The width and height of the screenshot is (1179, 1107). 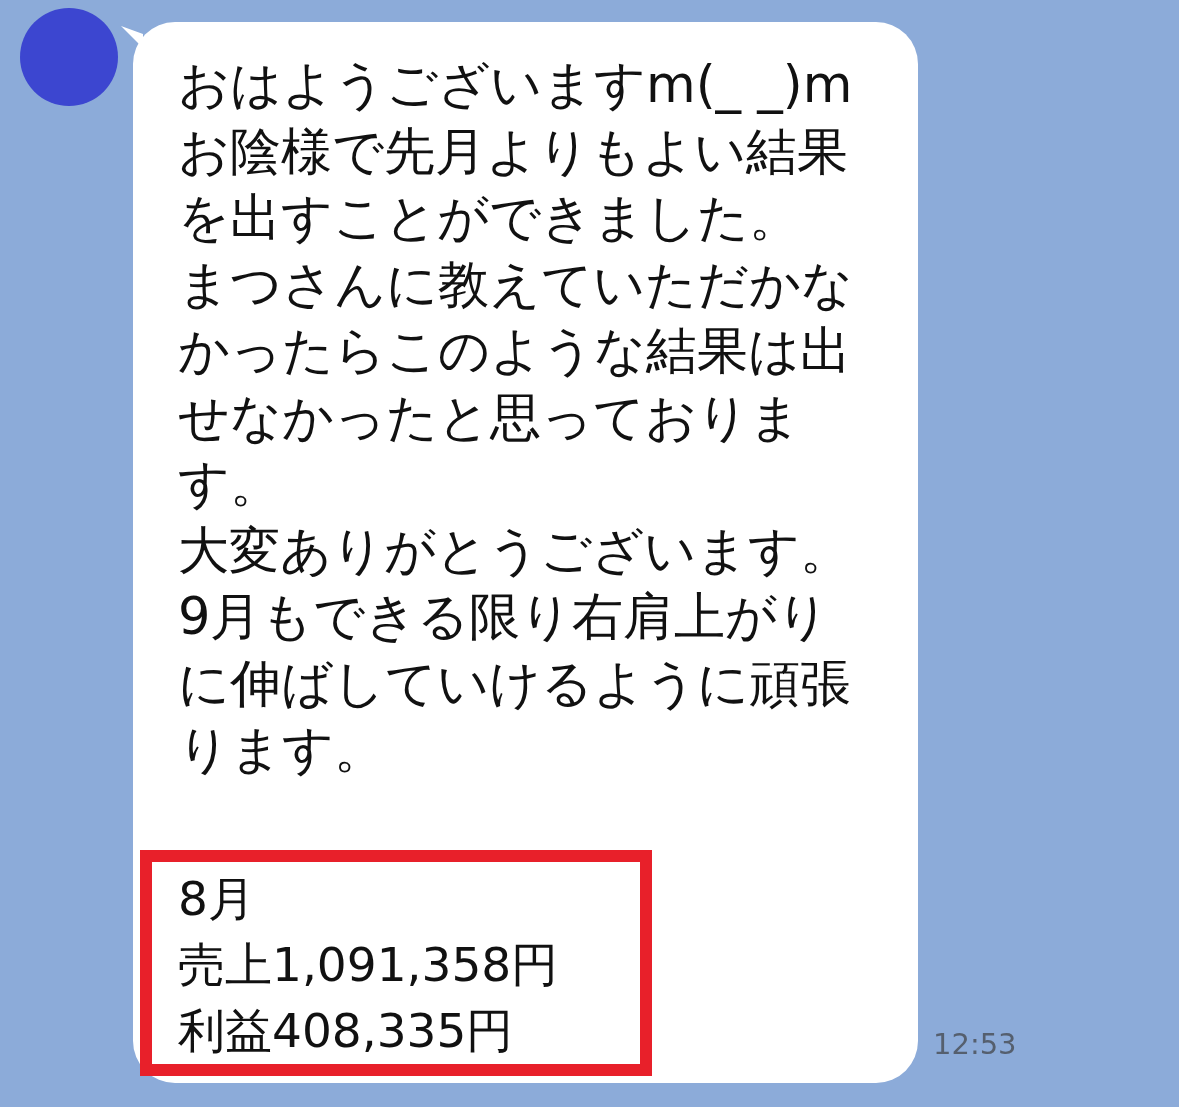 What do you see at coordinates (346, 1030) in the screenshot?
I see `sales-summary-line: 利益408,335円` at bounding box center [346, 1030].